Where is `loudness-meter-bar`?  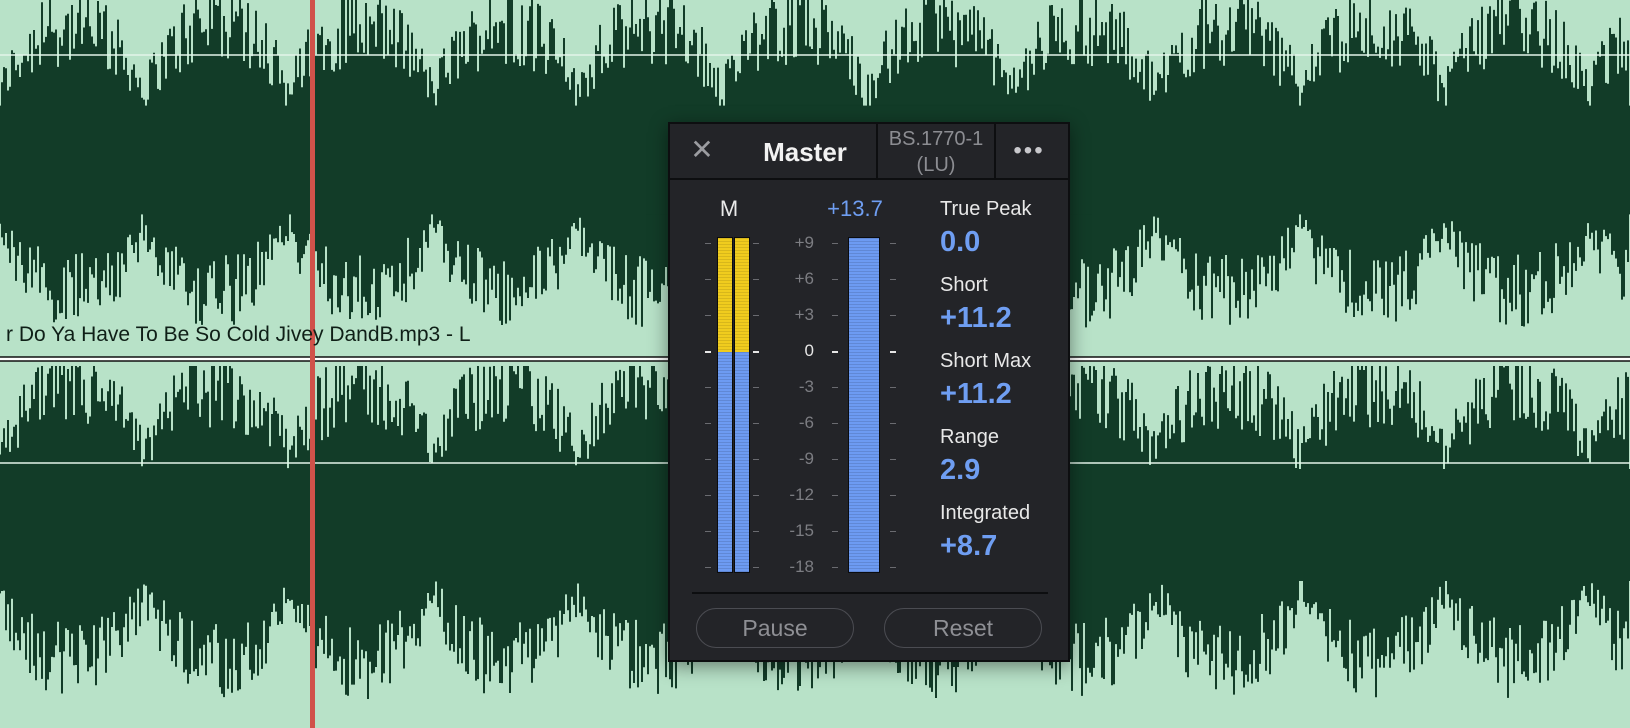 loudness-meter-bar is located at coordinates (864, 405).